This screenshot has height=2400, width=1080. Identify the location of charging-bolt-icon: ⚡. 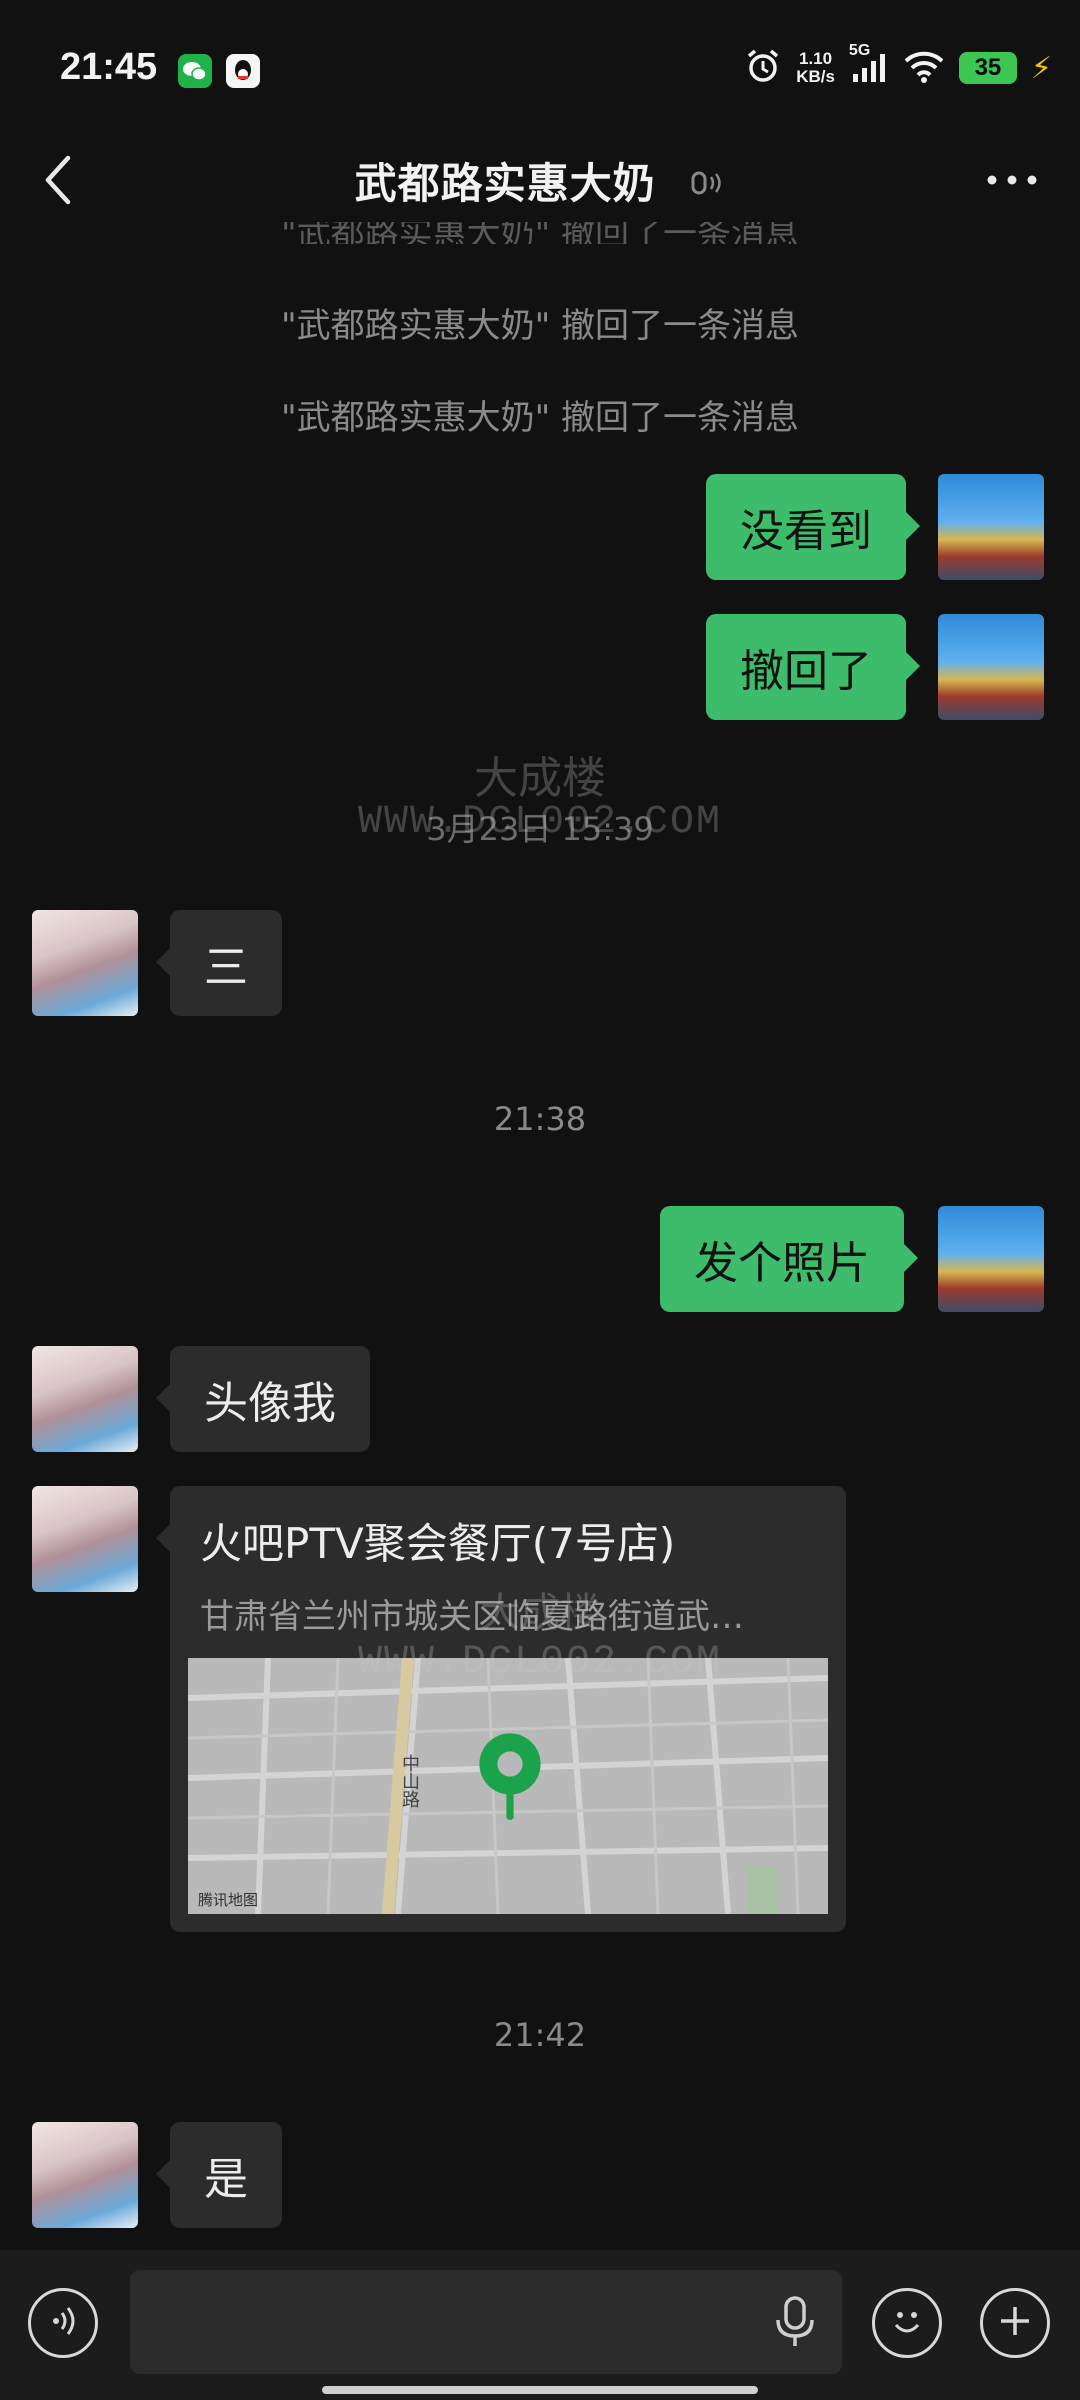
(1041, 68).